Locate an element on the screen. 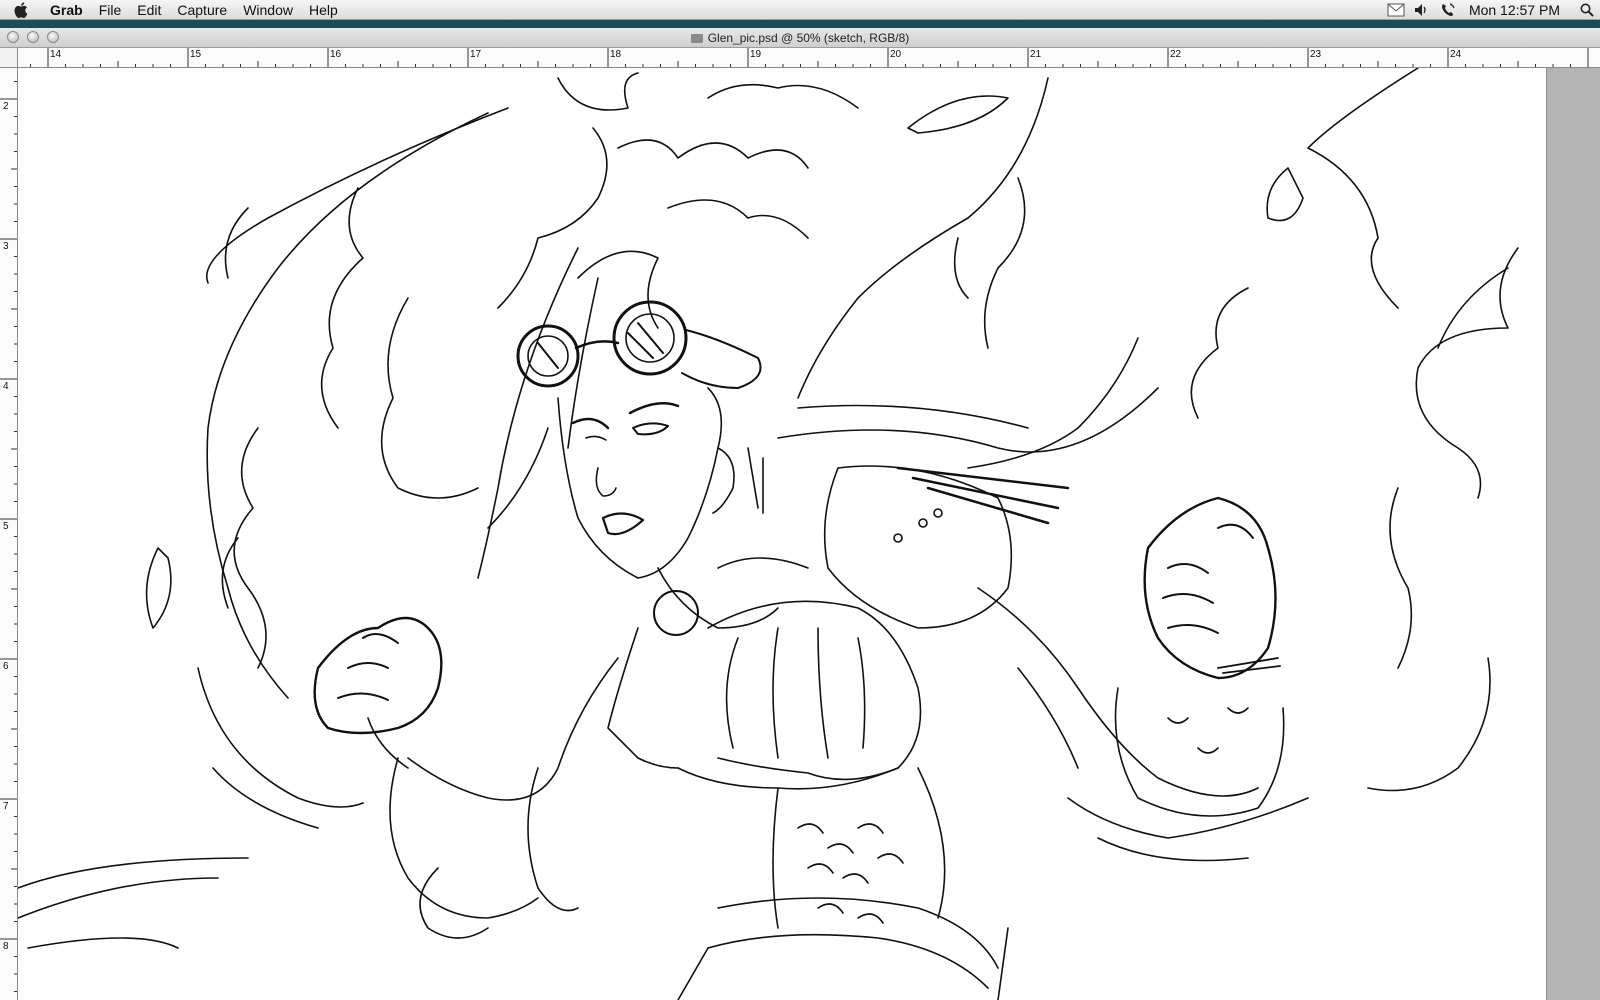  ruler-v-label: 5 is located at coordinates (6, 526).